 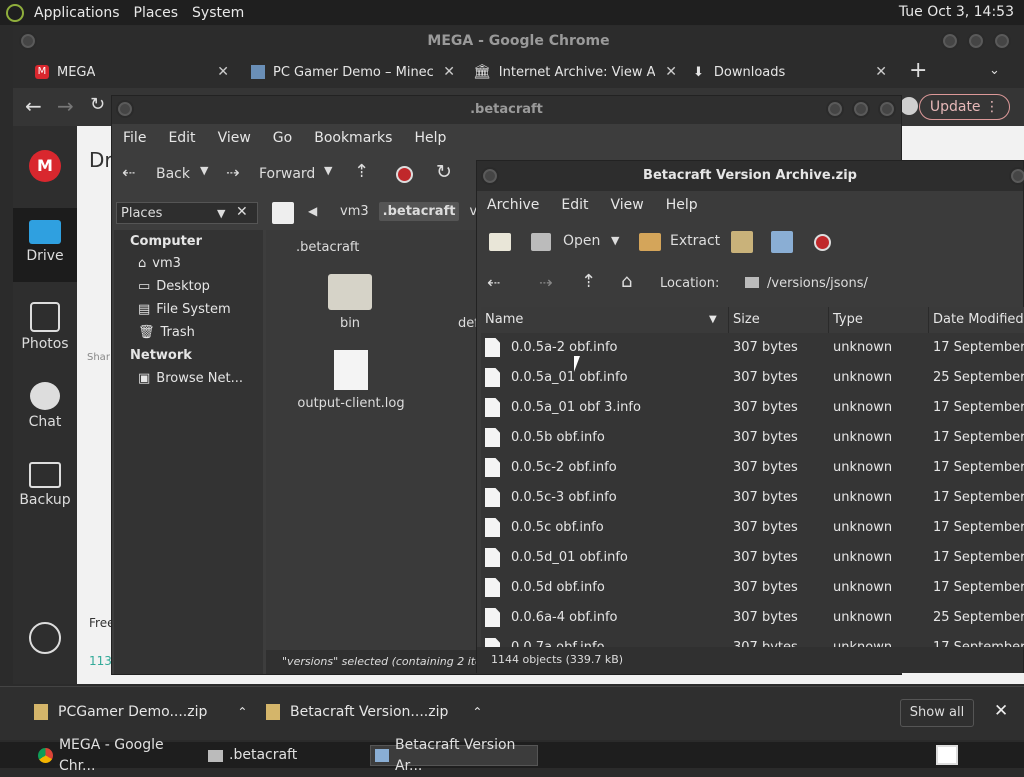 I want to click on column-header-name: Name ▼, so click(x=605, y=320).